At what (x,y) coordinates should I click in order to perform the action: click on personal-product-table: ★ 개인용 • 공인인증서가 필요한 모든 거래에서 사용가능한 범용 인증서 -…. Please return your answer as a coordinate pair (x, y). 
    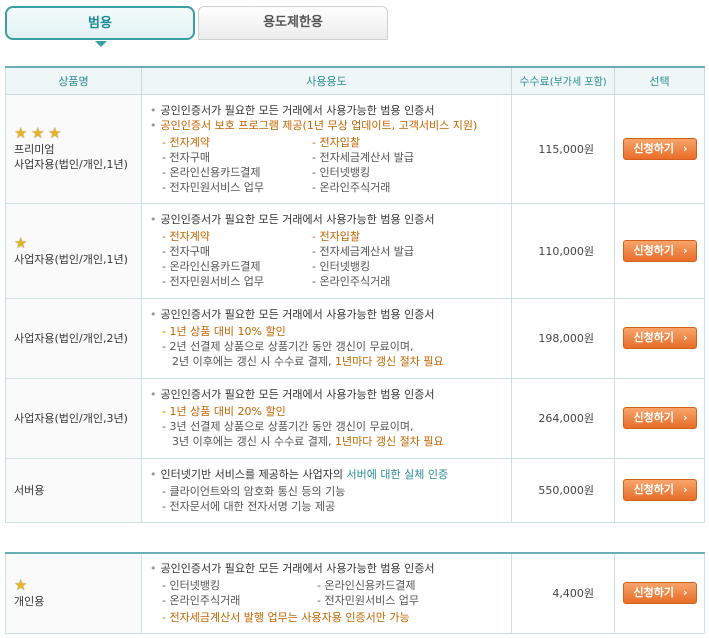
    Looking at the image, I should click on (355, 593).